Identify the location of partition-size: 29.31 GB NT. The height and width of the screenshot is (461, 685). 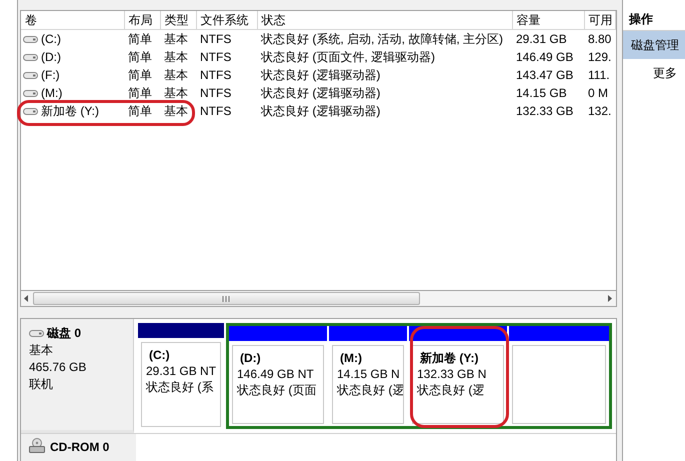
(181, 371).